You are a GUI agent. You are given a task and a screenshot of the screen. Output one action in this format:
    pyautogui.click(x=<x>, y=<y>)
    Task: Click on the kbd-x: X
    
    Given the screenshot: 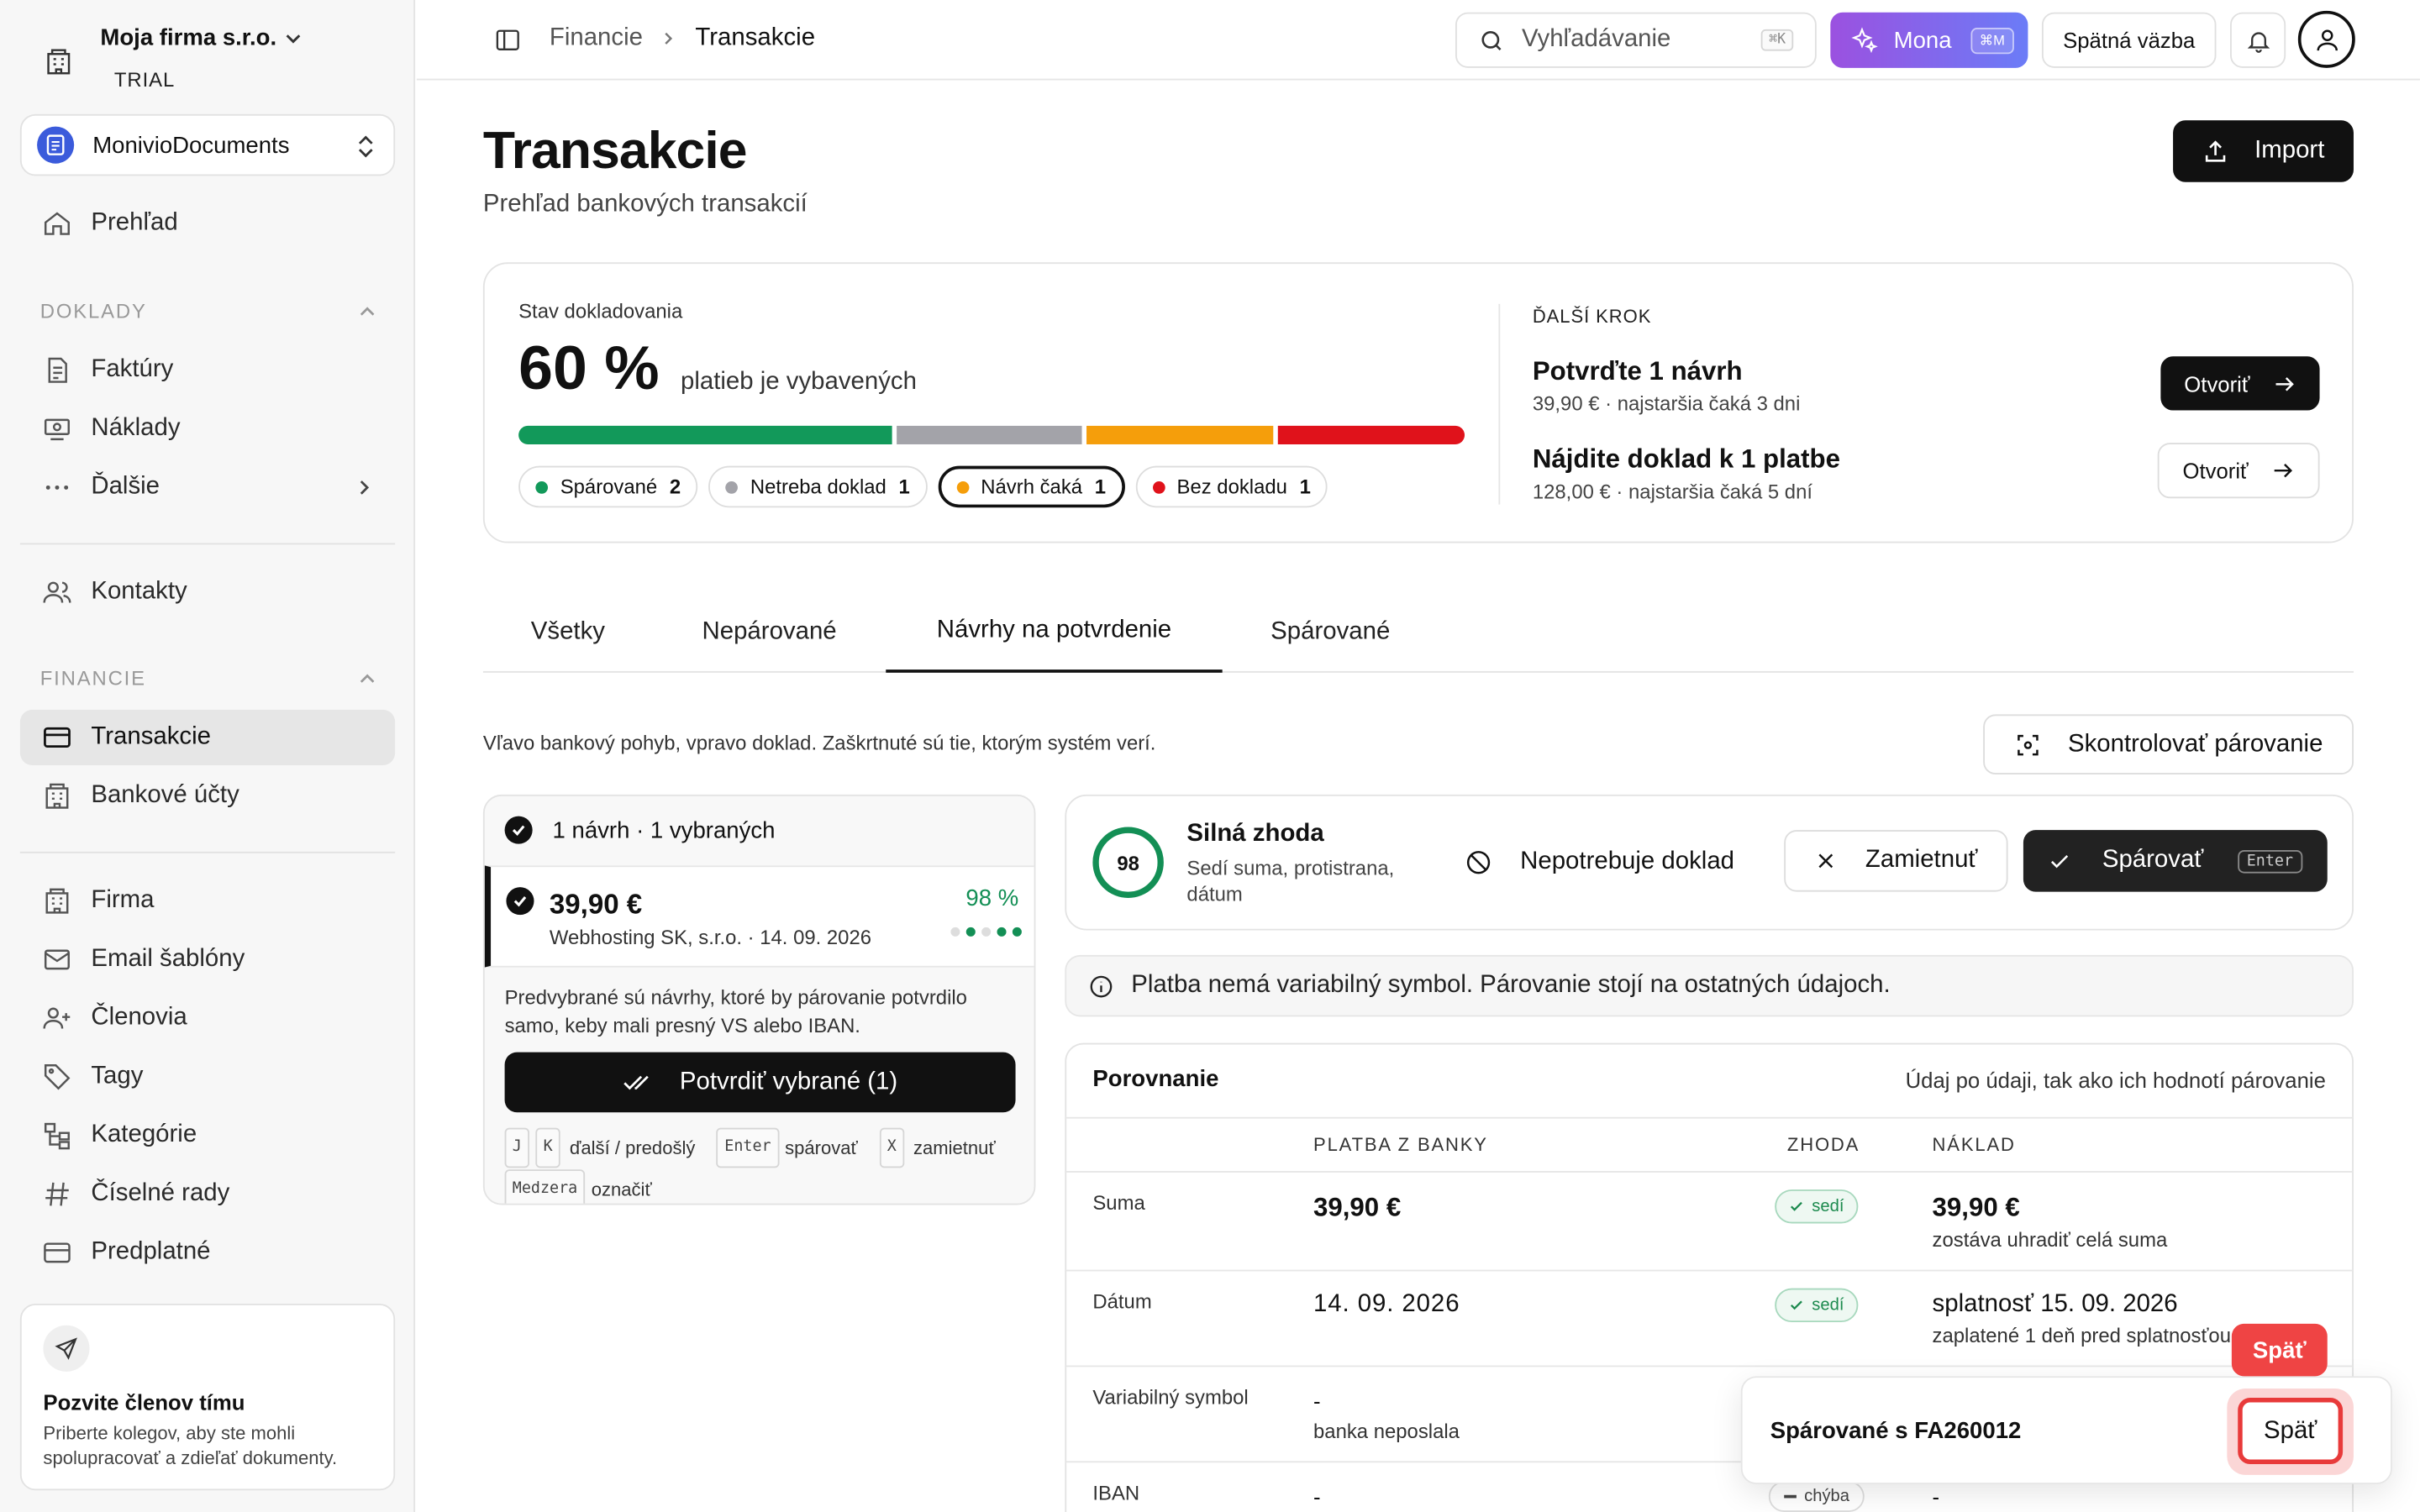 What is the action you would take?
    pyautogui.click(x=892, y=1147)
    